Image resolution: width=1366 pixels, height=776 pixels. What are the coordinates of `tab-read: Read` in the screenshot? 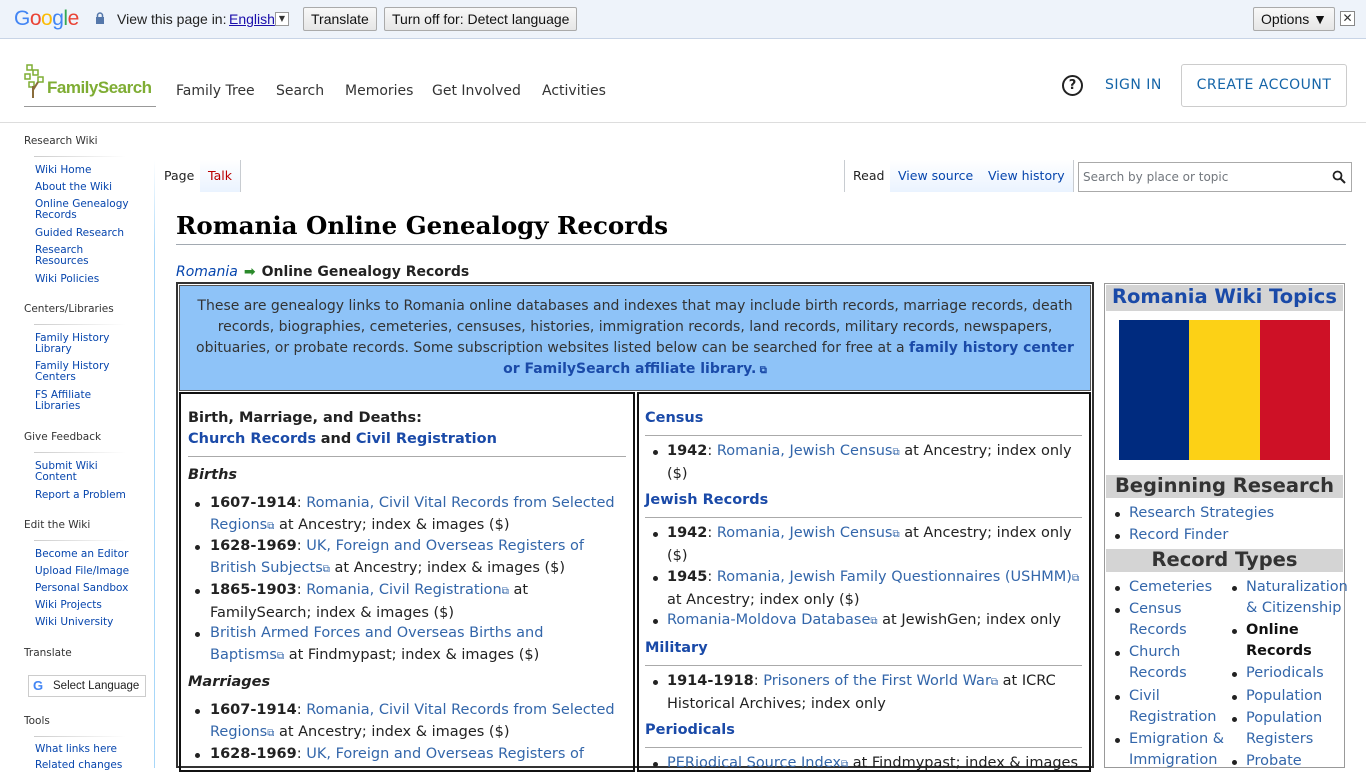 It's located at (869, 176).